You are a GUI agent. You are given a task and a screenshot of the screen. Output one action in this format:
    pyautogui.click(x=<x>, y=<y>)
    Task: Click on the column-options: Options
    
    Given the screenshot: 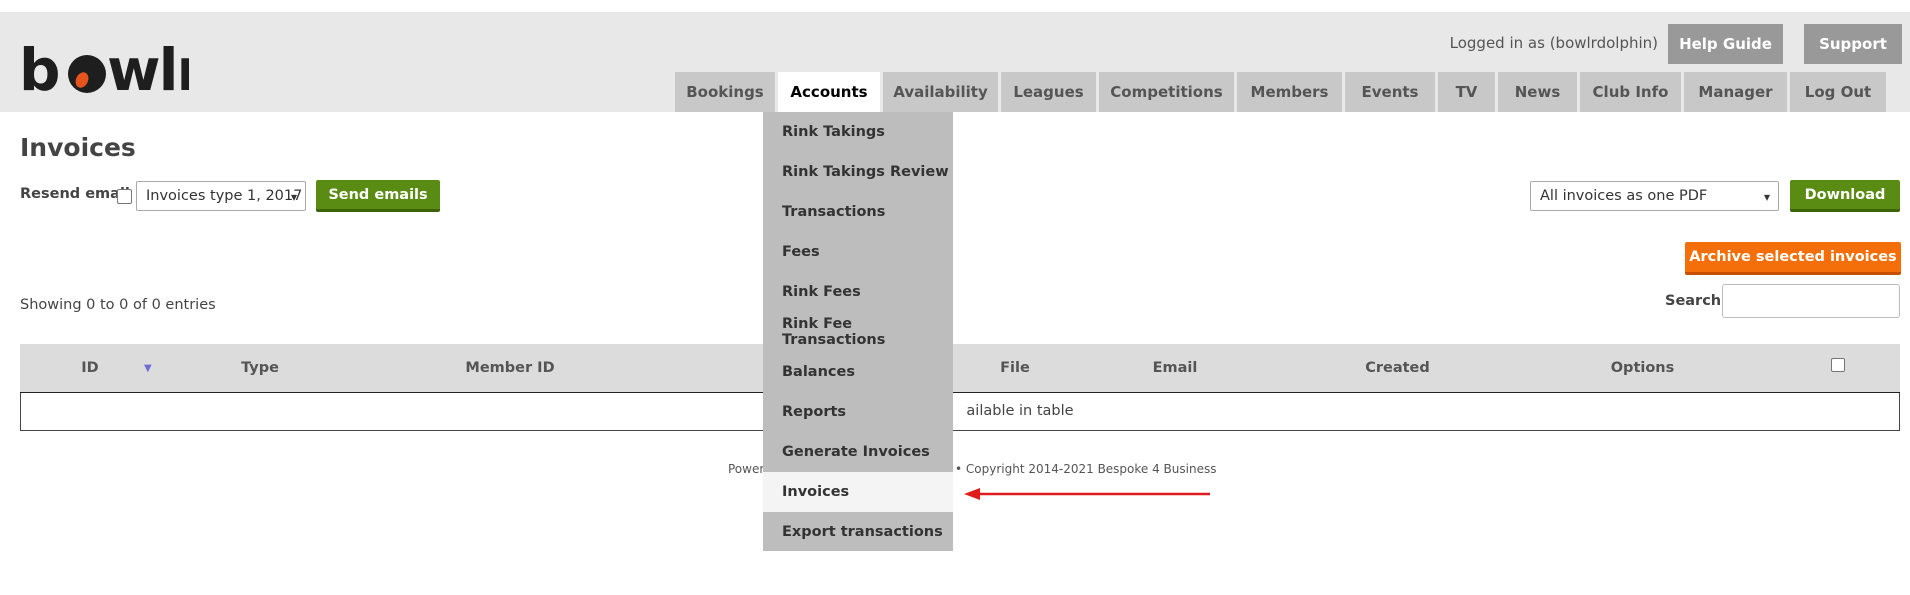 What is the action you would take?
    pyautogui.click(x=1642, y=368)
    